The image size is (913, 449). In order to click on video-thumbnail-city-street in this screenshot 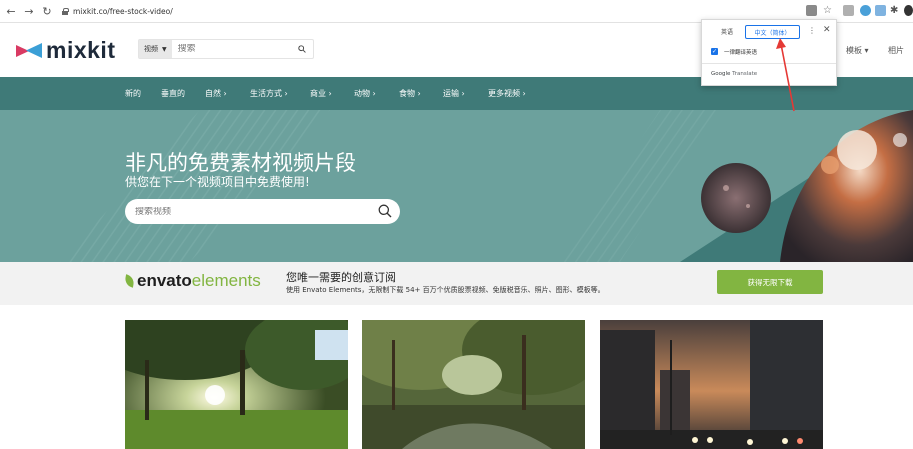, I will do `click(711, 384)`.